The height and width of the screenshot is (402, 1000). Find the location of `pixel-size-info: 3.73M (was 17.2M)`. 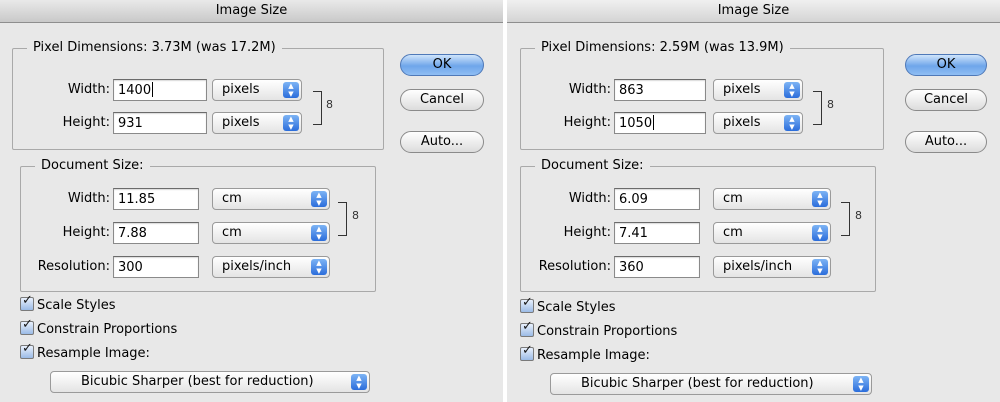

pixel-size-info: 3.73M (was 17.2M) is located at coordinates (213, 47).